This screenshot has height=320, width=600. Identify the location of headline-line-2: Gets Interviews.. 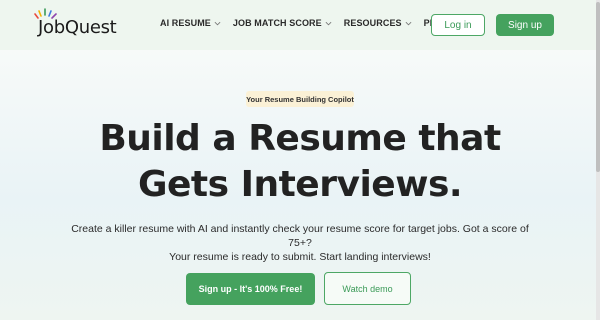
(300, 184).